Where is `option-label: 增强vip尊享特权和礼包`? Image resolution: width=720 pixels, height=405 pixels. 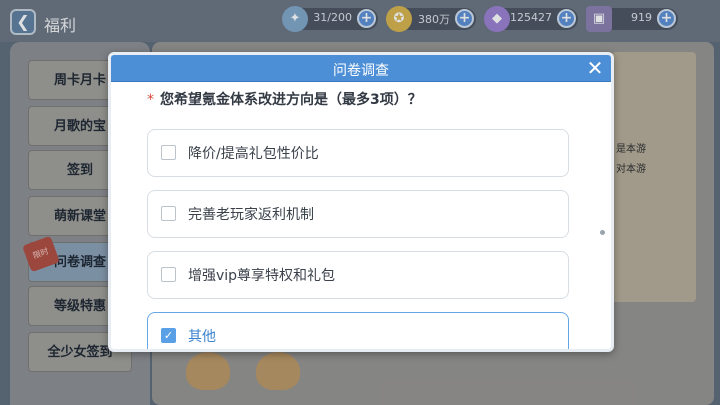 option-label: 增强vip尊享特权和礼包 is located at coordinates (262, 276).